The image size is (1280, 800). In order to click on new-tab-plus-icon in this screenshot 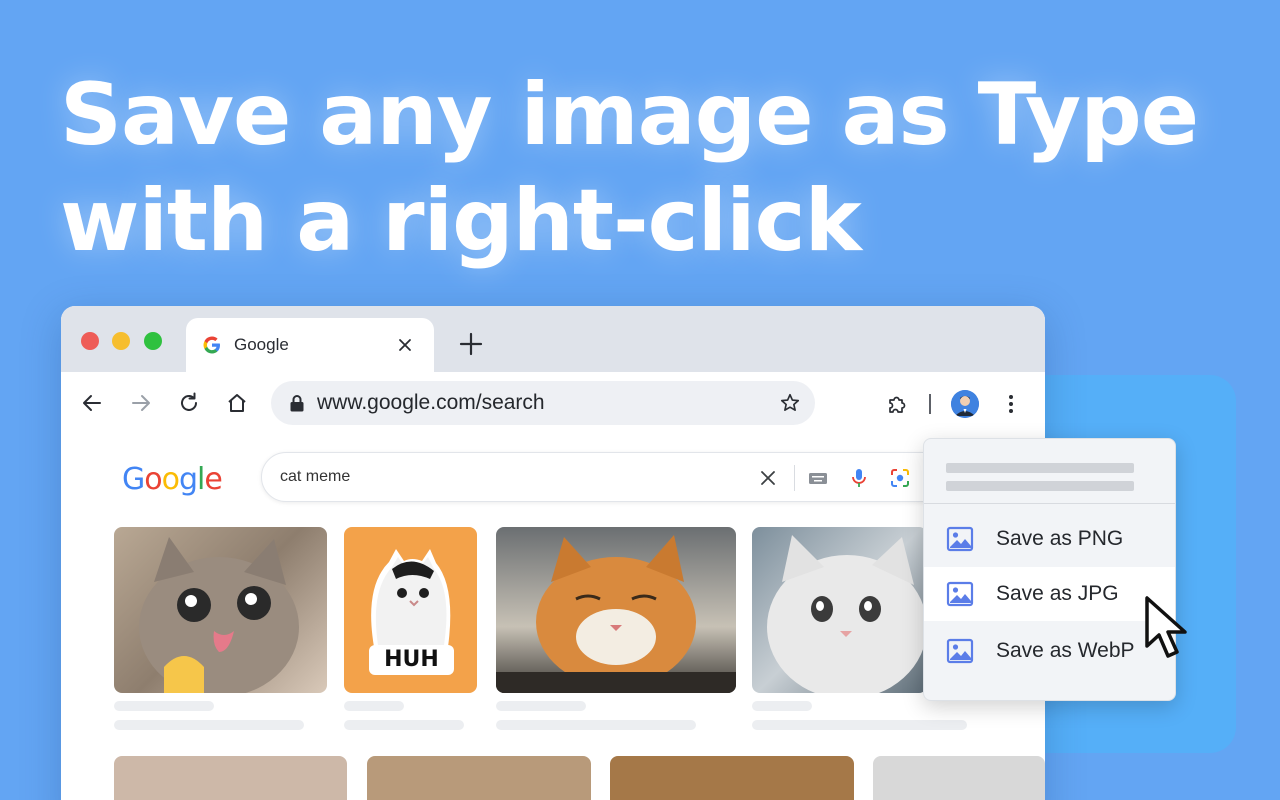, I will do `click(471, 344)`.